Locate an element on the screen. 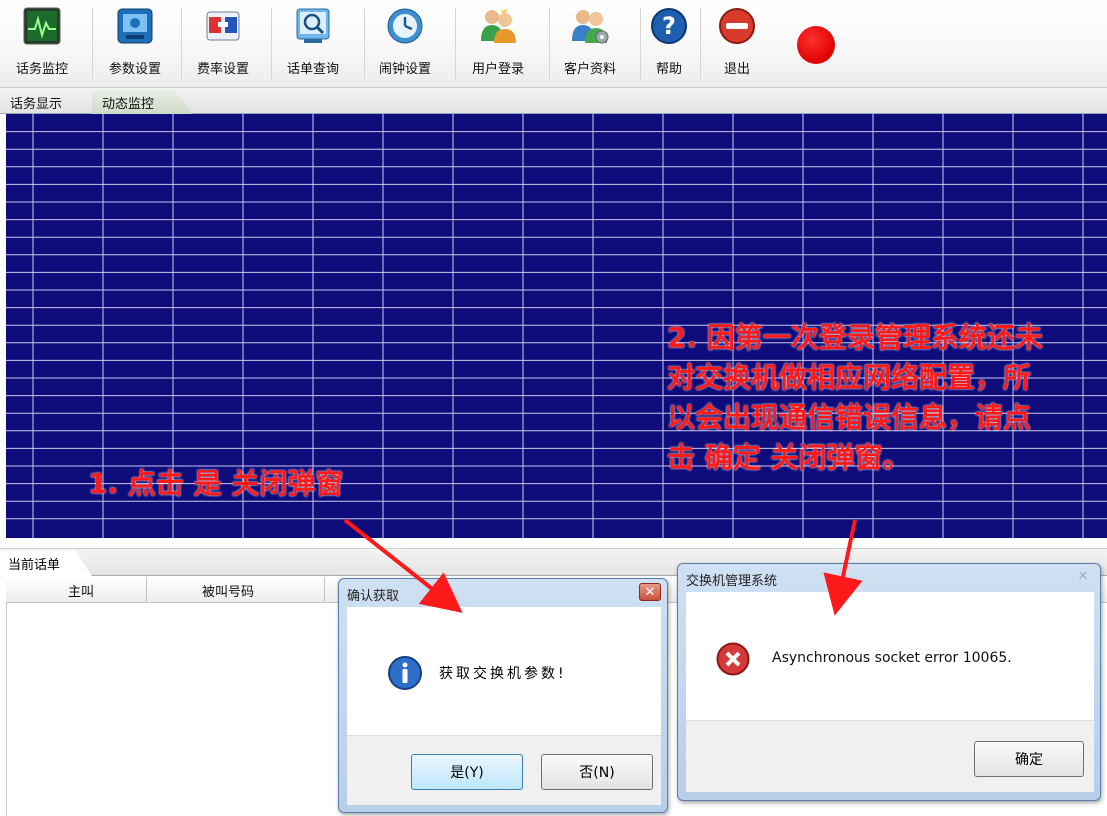 The height and width of the screenshot is (816, 1107). dialog-footer: 确定 is located at coordinates (890, 756).